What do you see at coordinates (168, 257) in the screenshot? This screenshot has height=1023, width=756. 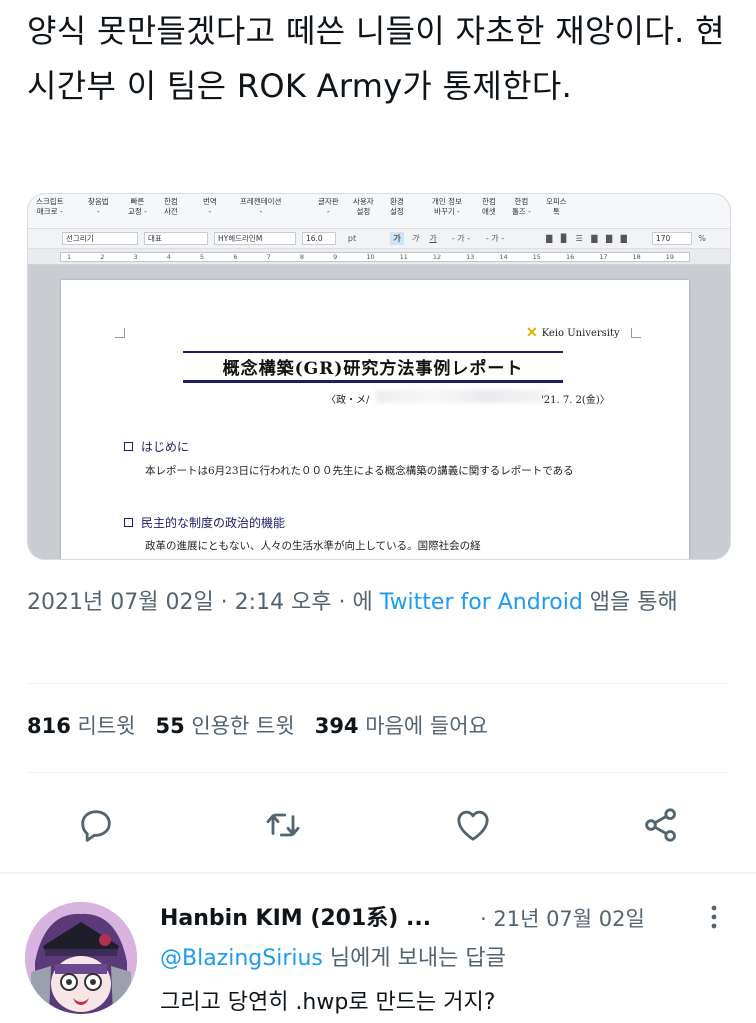 I see `ruler-number: 4` at bounding box center [168, 257].